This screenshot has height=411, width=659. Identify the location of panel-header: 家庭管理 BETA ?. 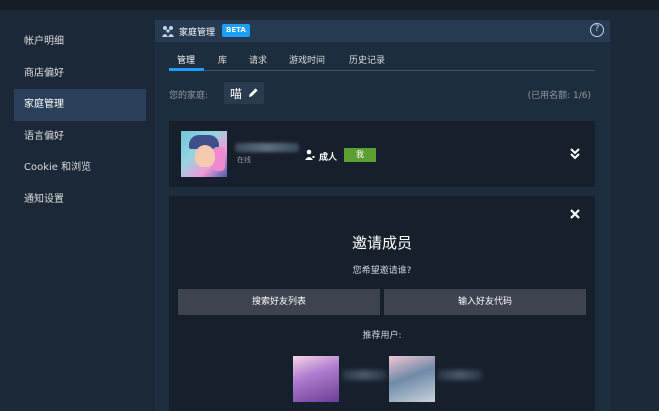
(382, 31).